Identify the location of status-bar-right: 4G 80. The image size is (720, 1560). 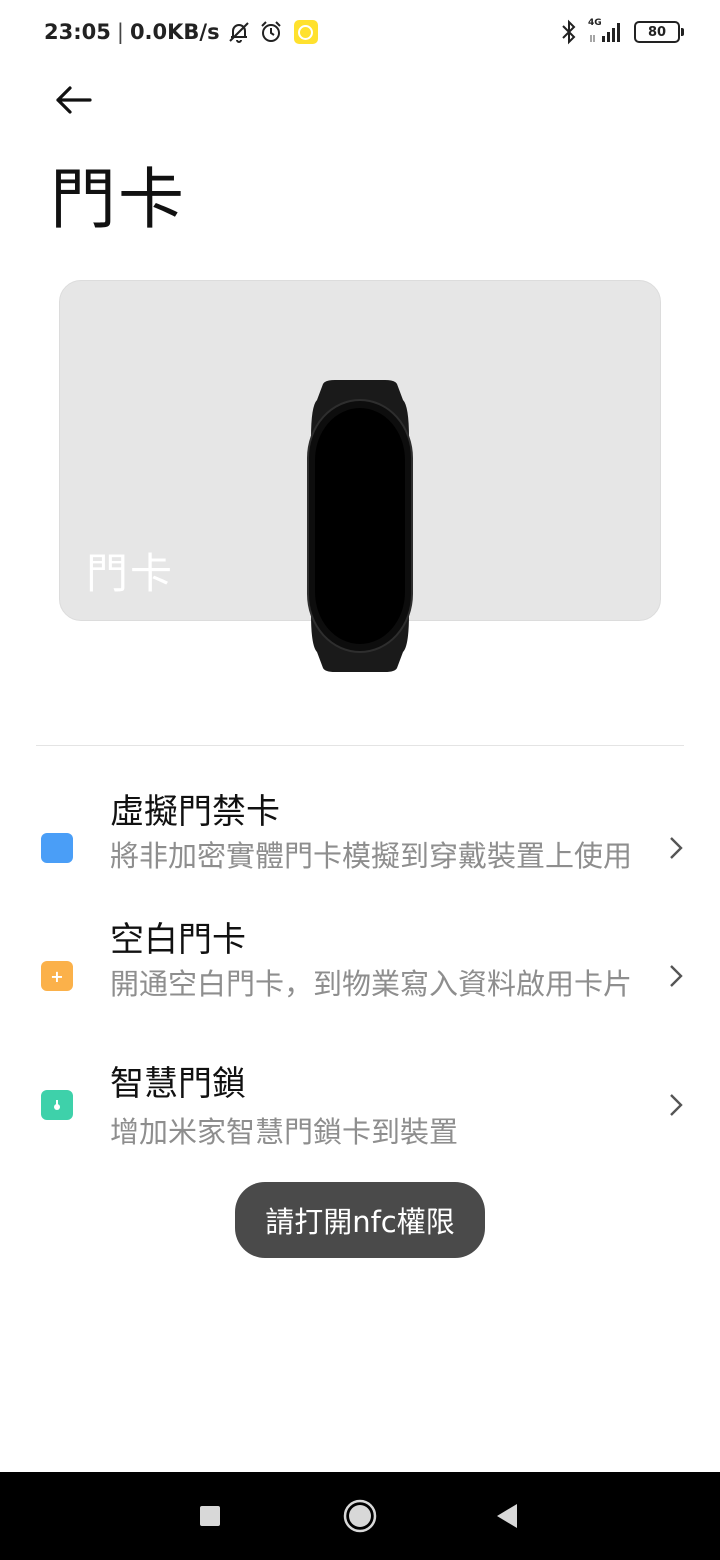
(622, 32).